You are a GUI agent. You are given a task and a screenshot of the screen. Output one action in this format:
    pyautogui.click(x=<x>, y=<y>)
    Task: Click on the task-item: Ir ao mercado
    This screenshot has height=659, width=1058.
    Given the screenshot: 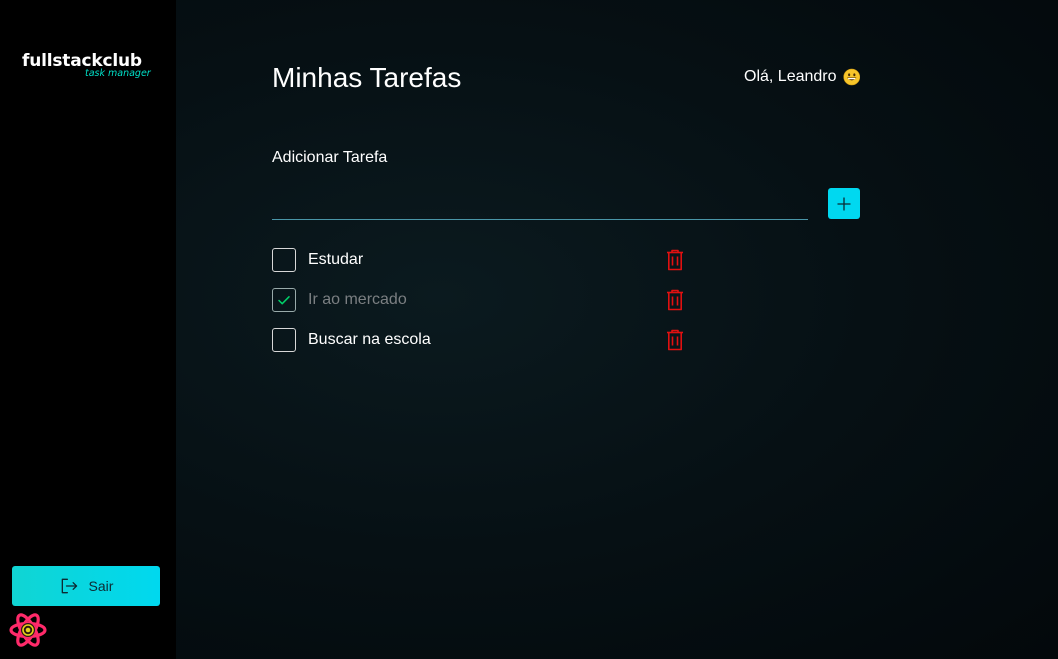 What is the action you would take?
    pyautogui.click(x=482, y=308)
    